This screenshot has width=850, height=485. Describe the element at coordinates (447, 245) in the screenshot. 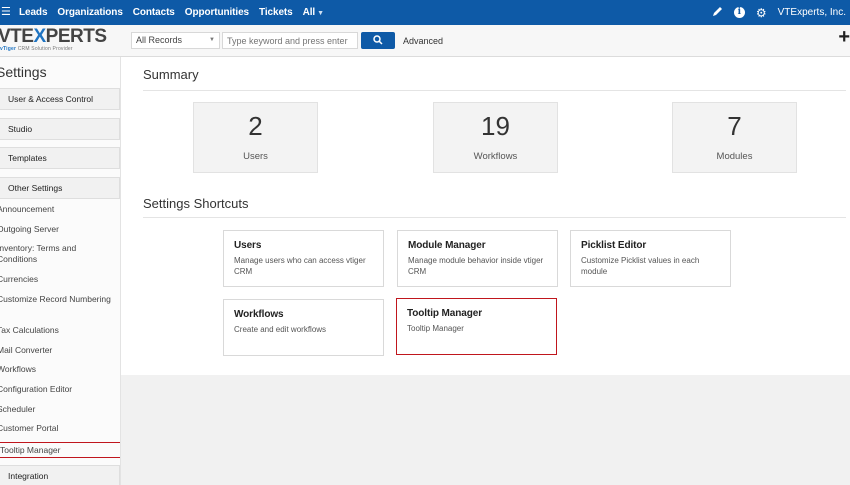

I see `shortcut-module-manager-title: Module Manager` at that location.